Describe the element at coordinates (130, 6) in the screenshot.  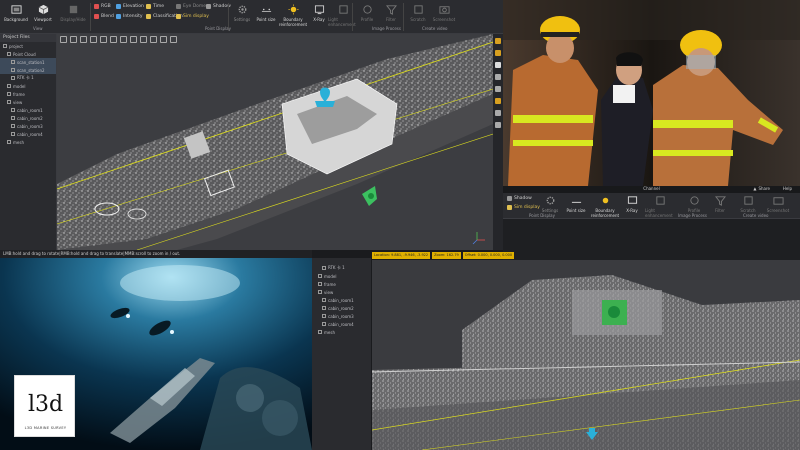
I see `elevation-check: Elevation` at that location.